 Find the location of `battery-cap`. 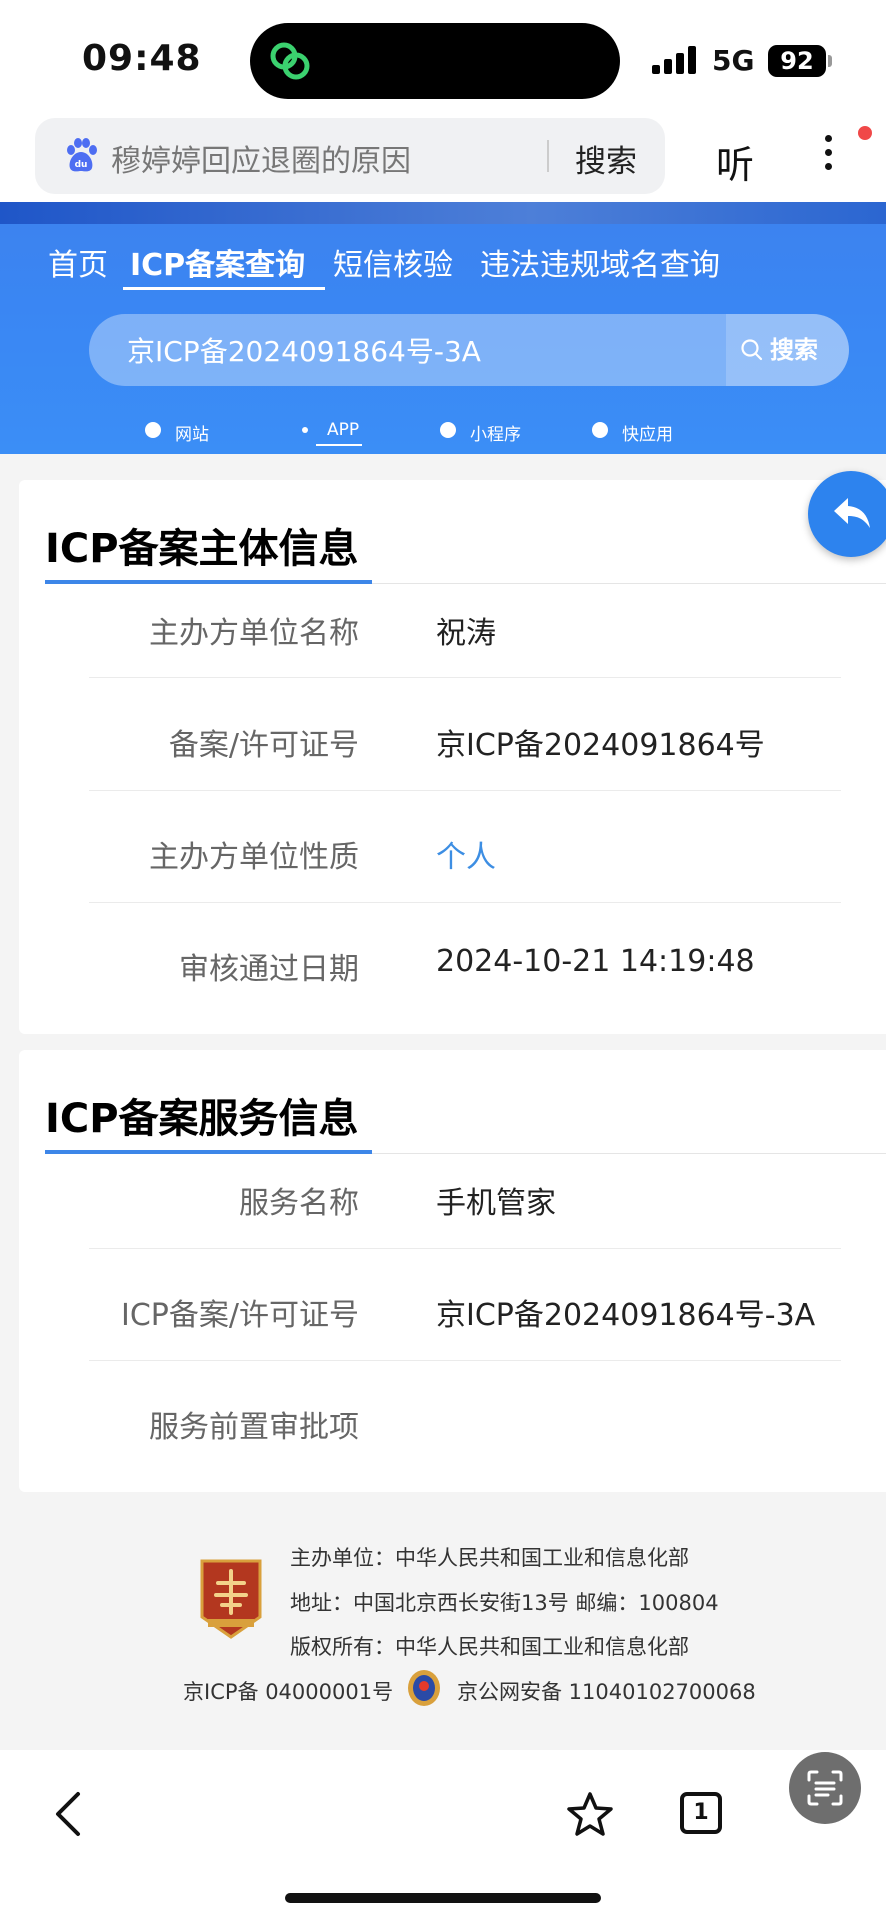

battery-cap is located at coordinates (830, 61).